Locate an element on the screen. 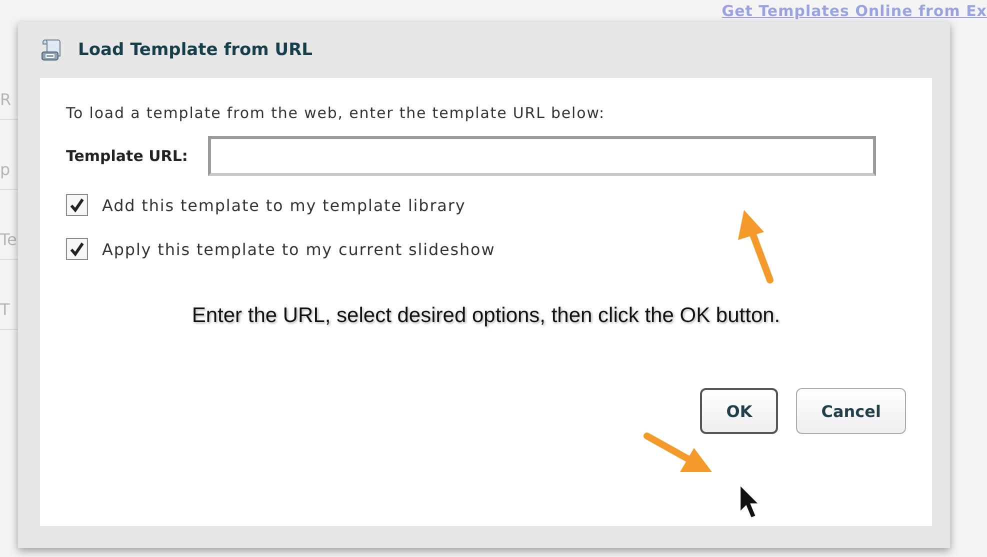 The image size is (987, 557). field-label: Template URL: is located at coordinates (127, 156).